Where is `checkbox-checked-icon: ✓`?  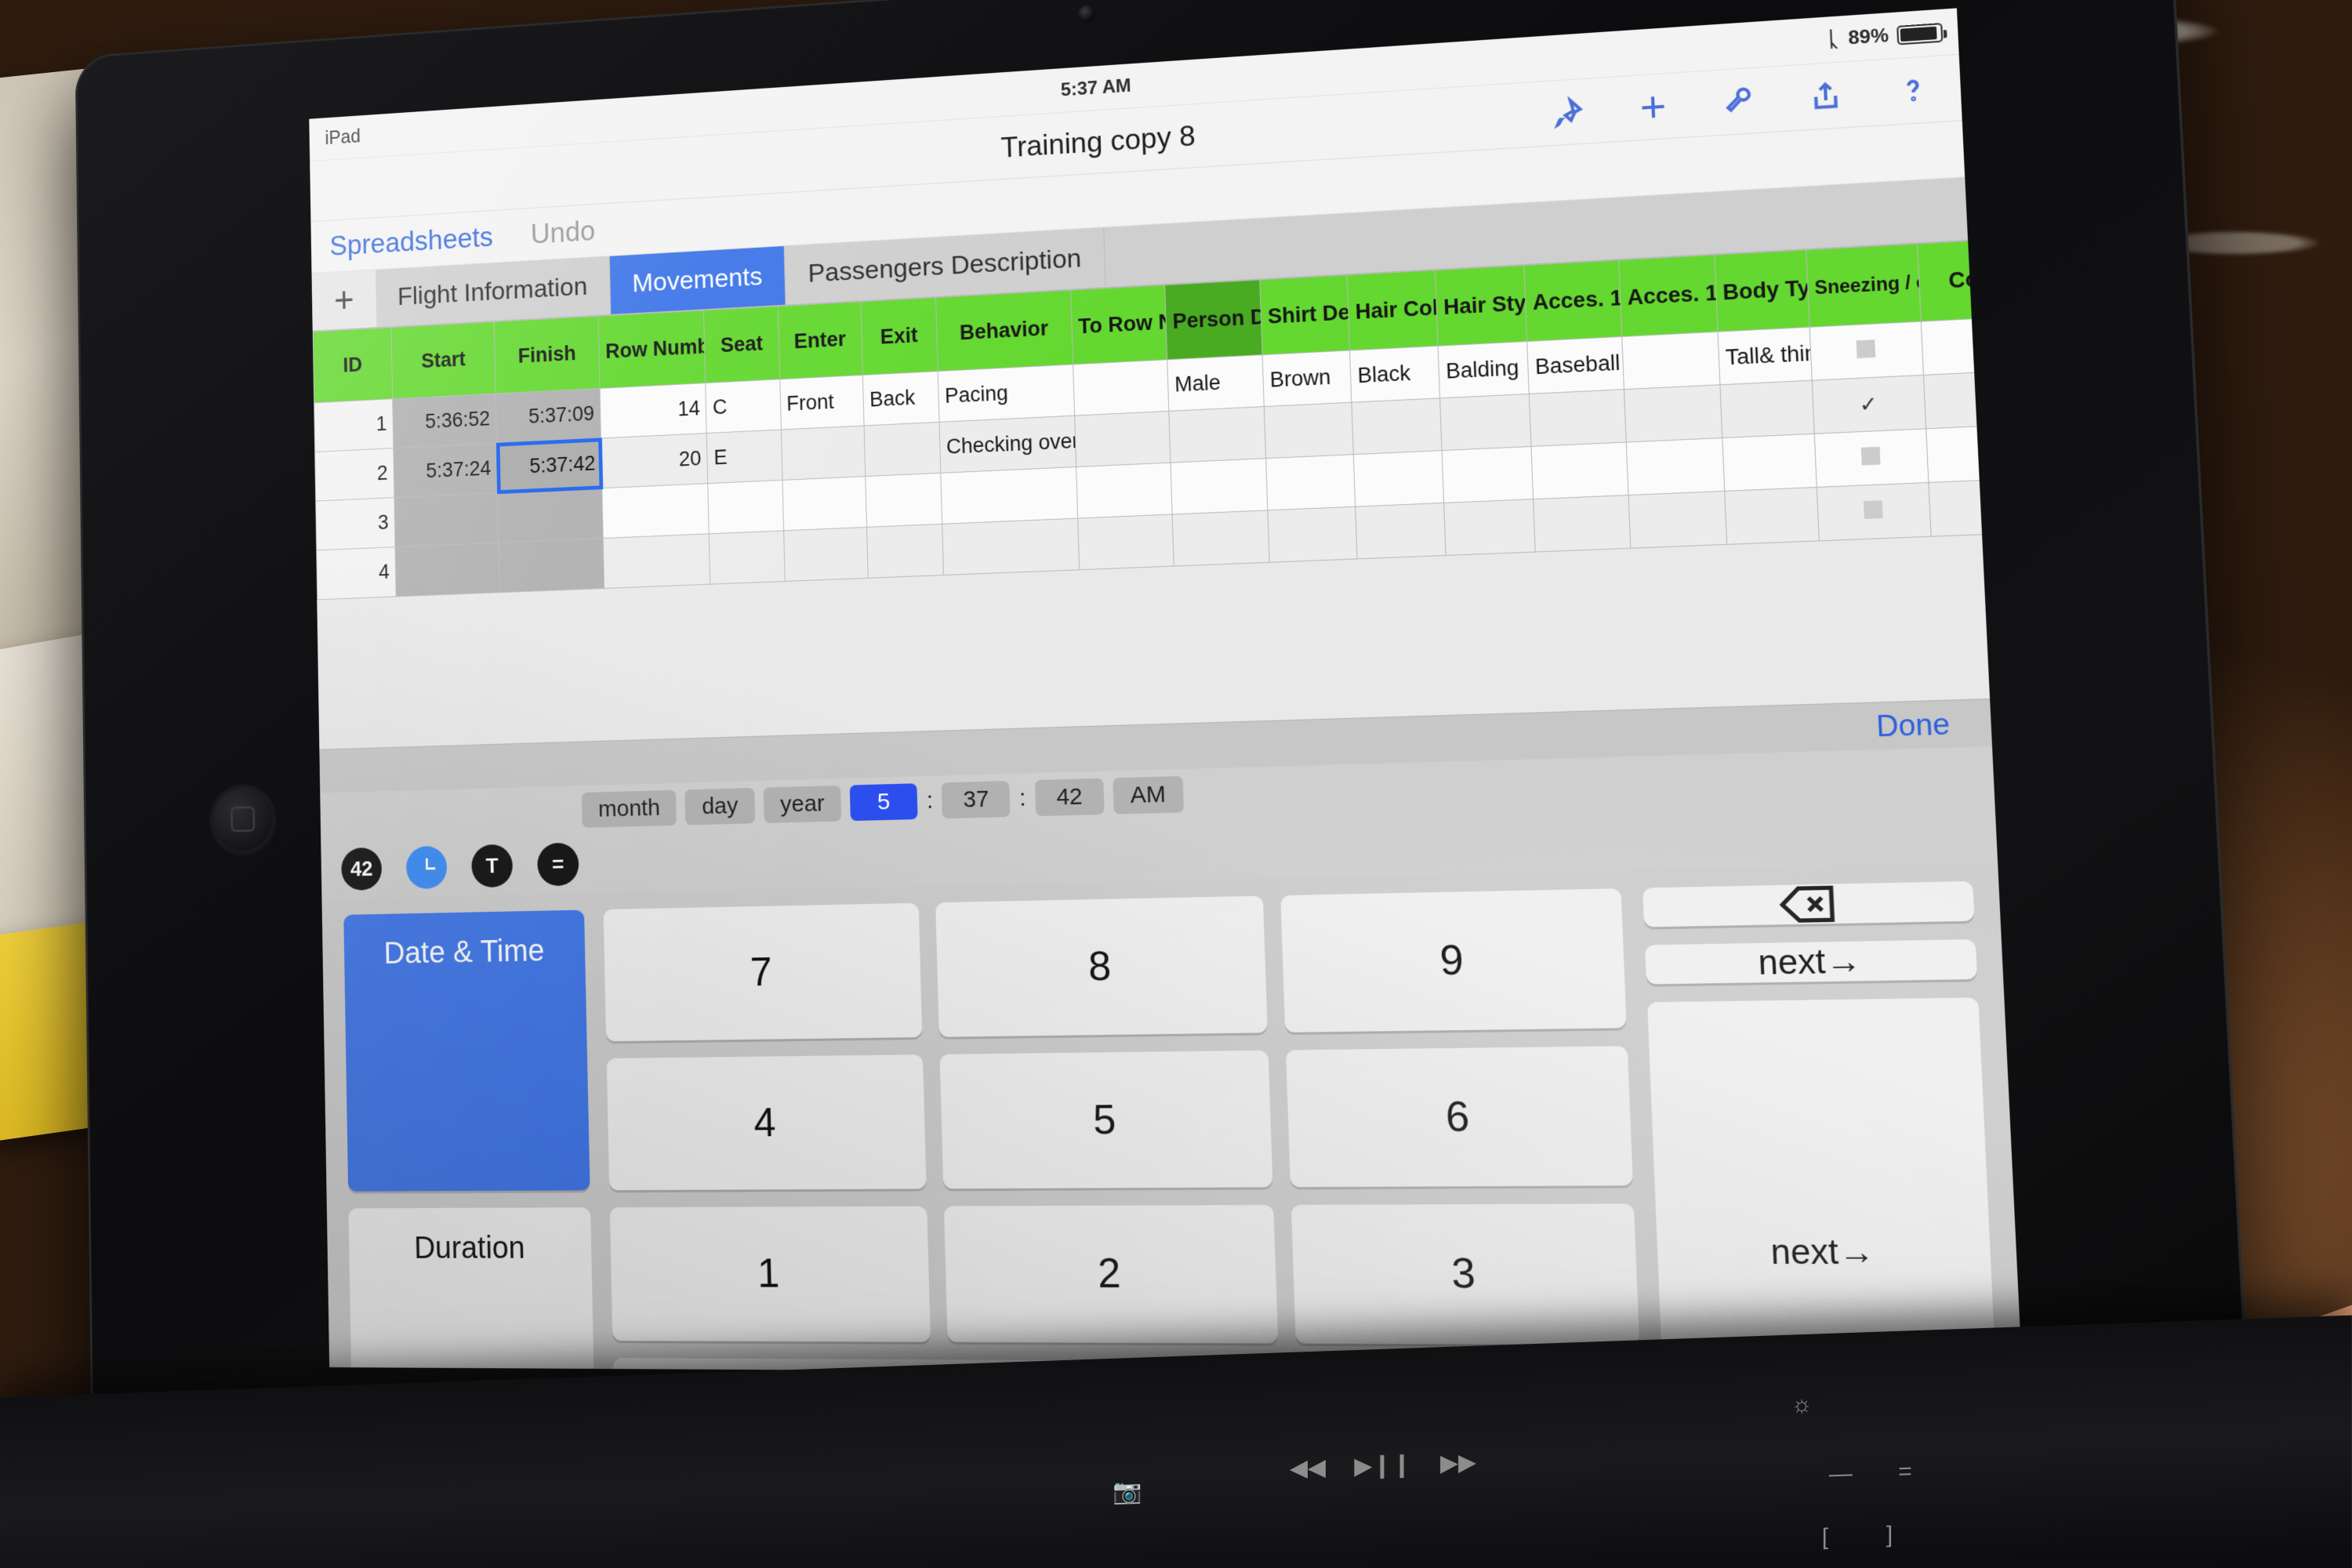
checkbox-checked-icon: ✓ is located at coordinates (1868, 404).